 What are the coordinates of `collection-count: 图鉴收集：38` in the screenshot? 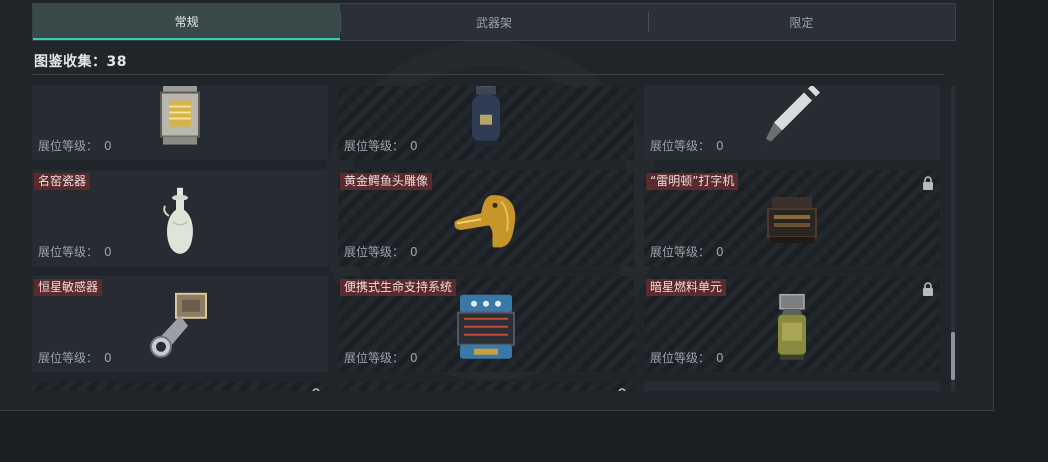 It's located at (80, 61).